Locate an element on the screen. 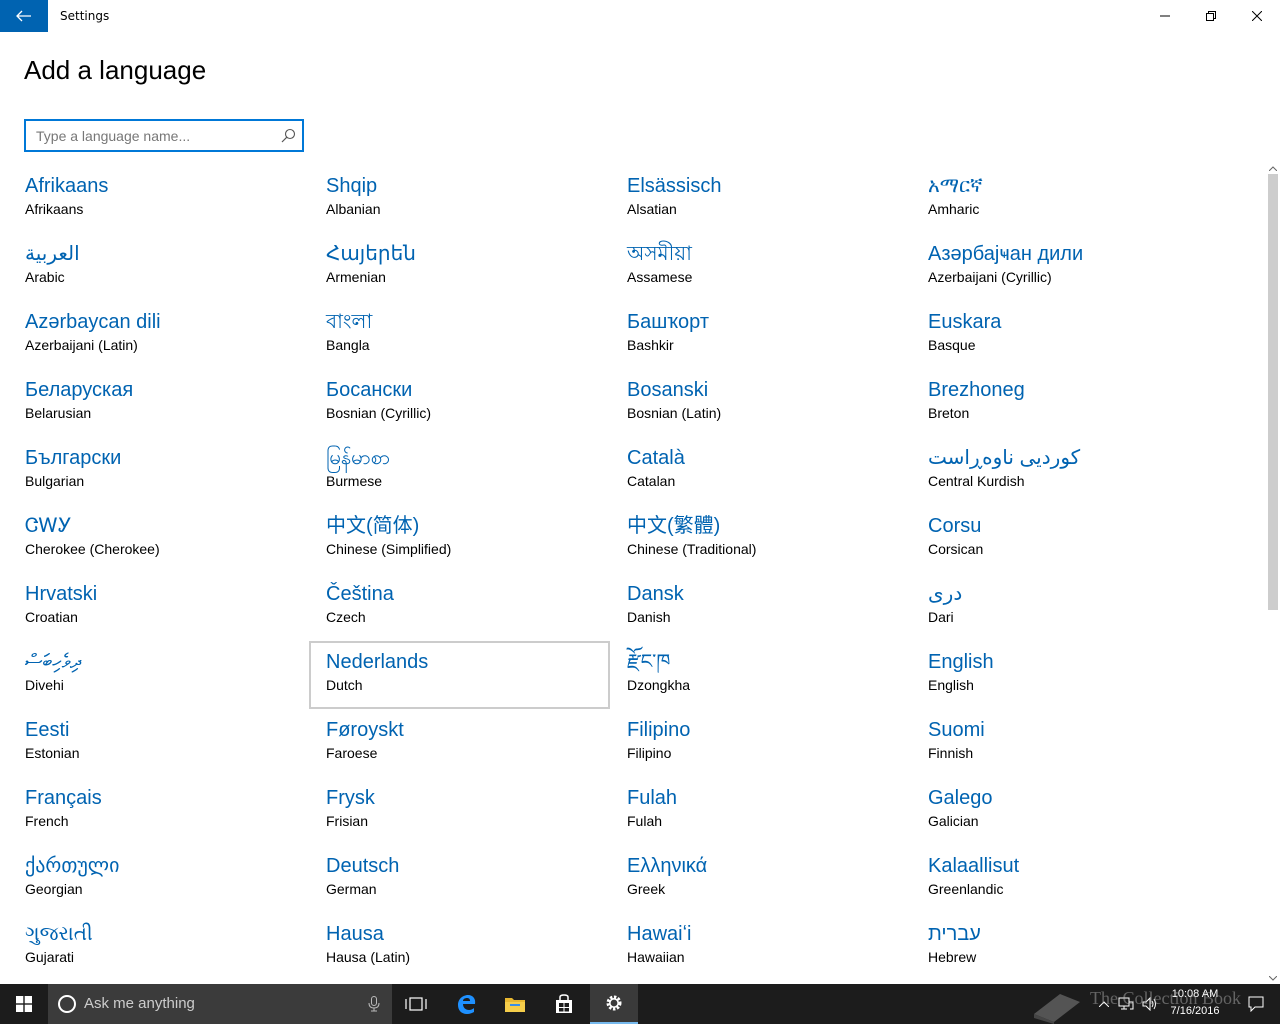 The height and width of the screenshot is (1024, 1280). close-button is located at coordinates (1257, 16).